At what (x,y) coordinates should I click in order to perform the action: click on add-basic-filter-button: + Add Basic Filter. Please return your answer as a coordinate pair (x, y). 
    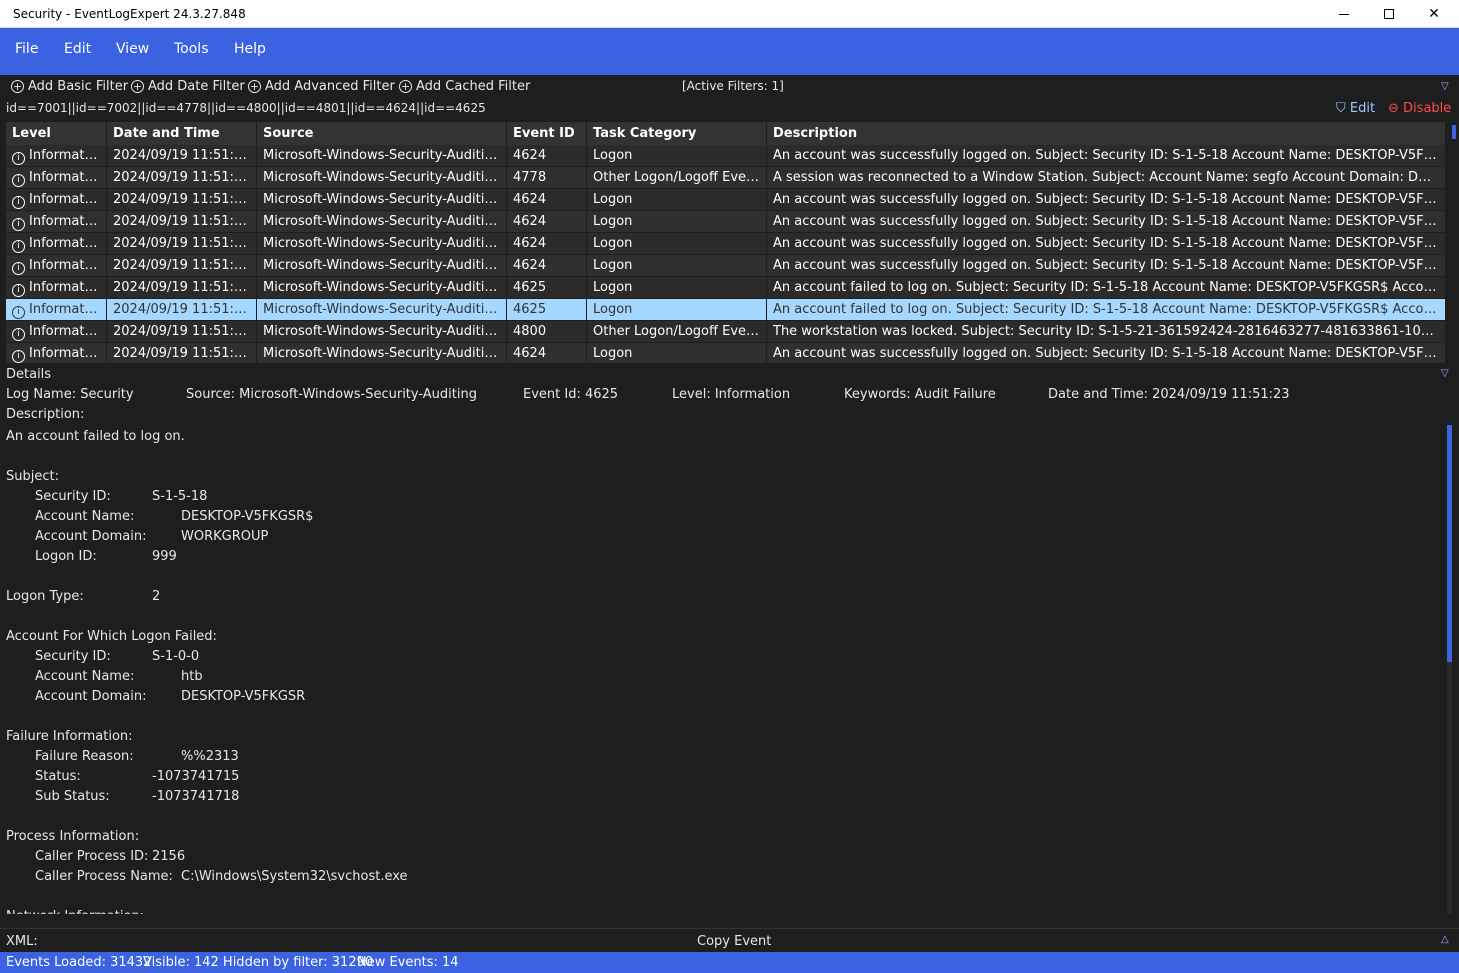
    Looking at the image, I should click on (69, 86).